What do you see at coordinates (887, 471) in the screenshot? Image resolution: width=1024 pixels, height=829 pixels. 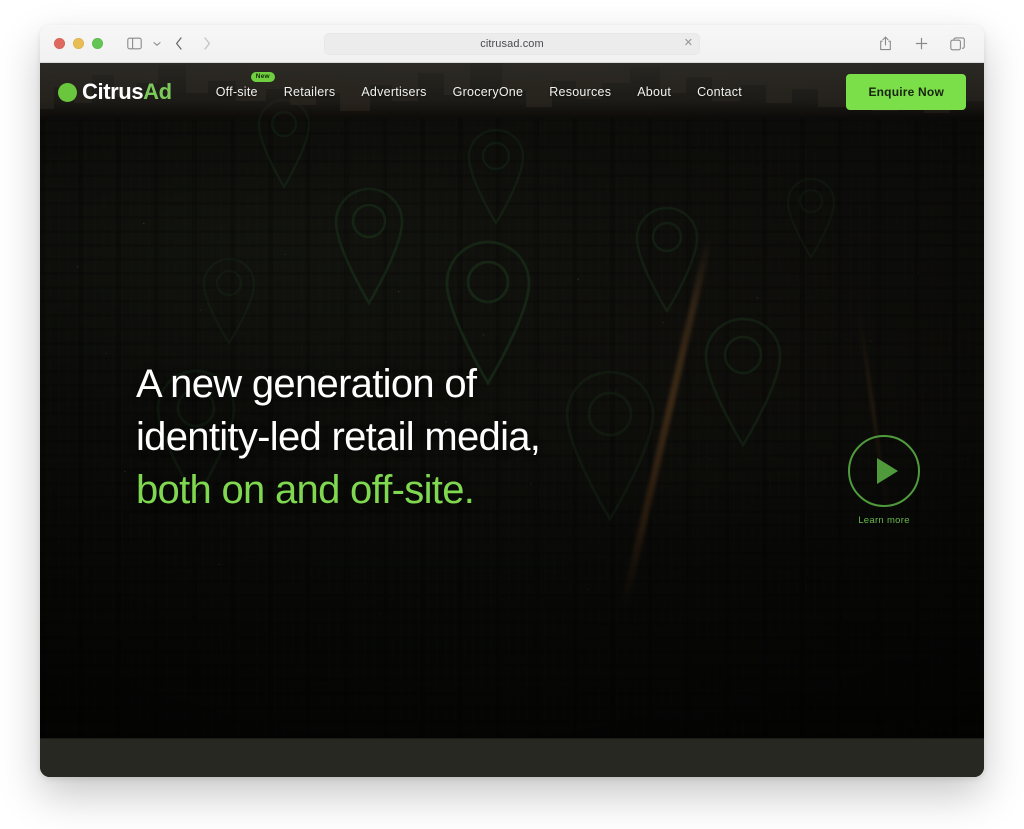 I see `play-triangle` at bounding box center [887, 471].